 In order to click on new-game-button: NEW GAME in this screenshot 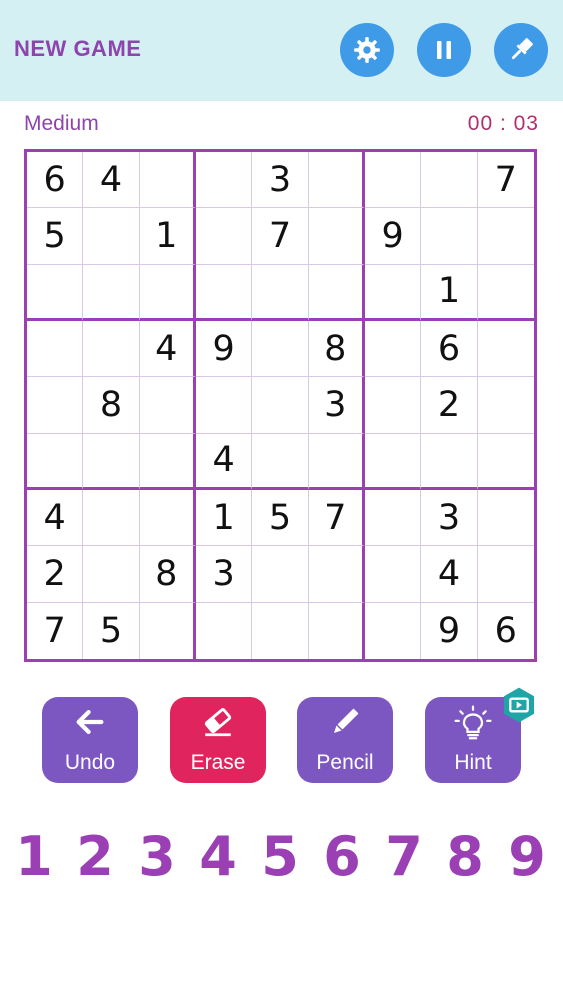, I will do `click(77, 49)`.